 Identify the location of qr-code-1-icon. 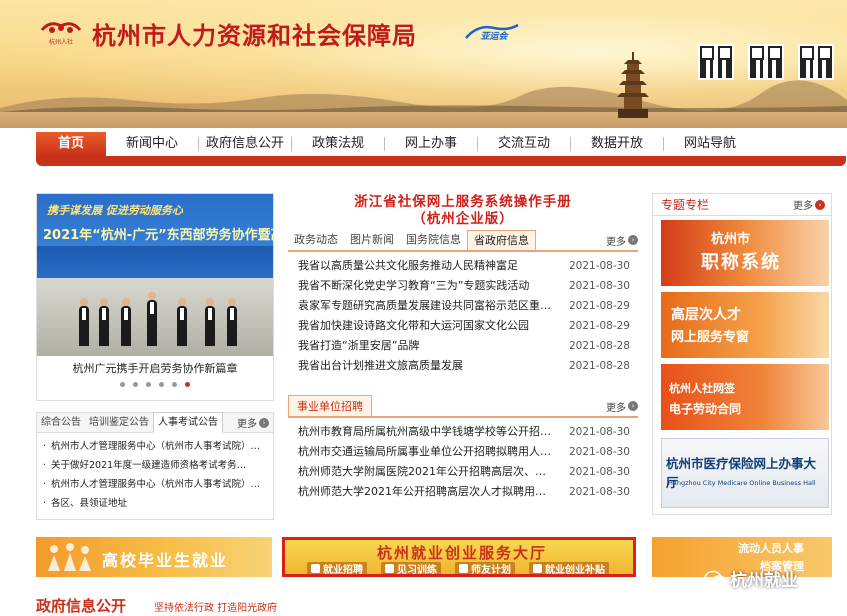
(716, 62).